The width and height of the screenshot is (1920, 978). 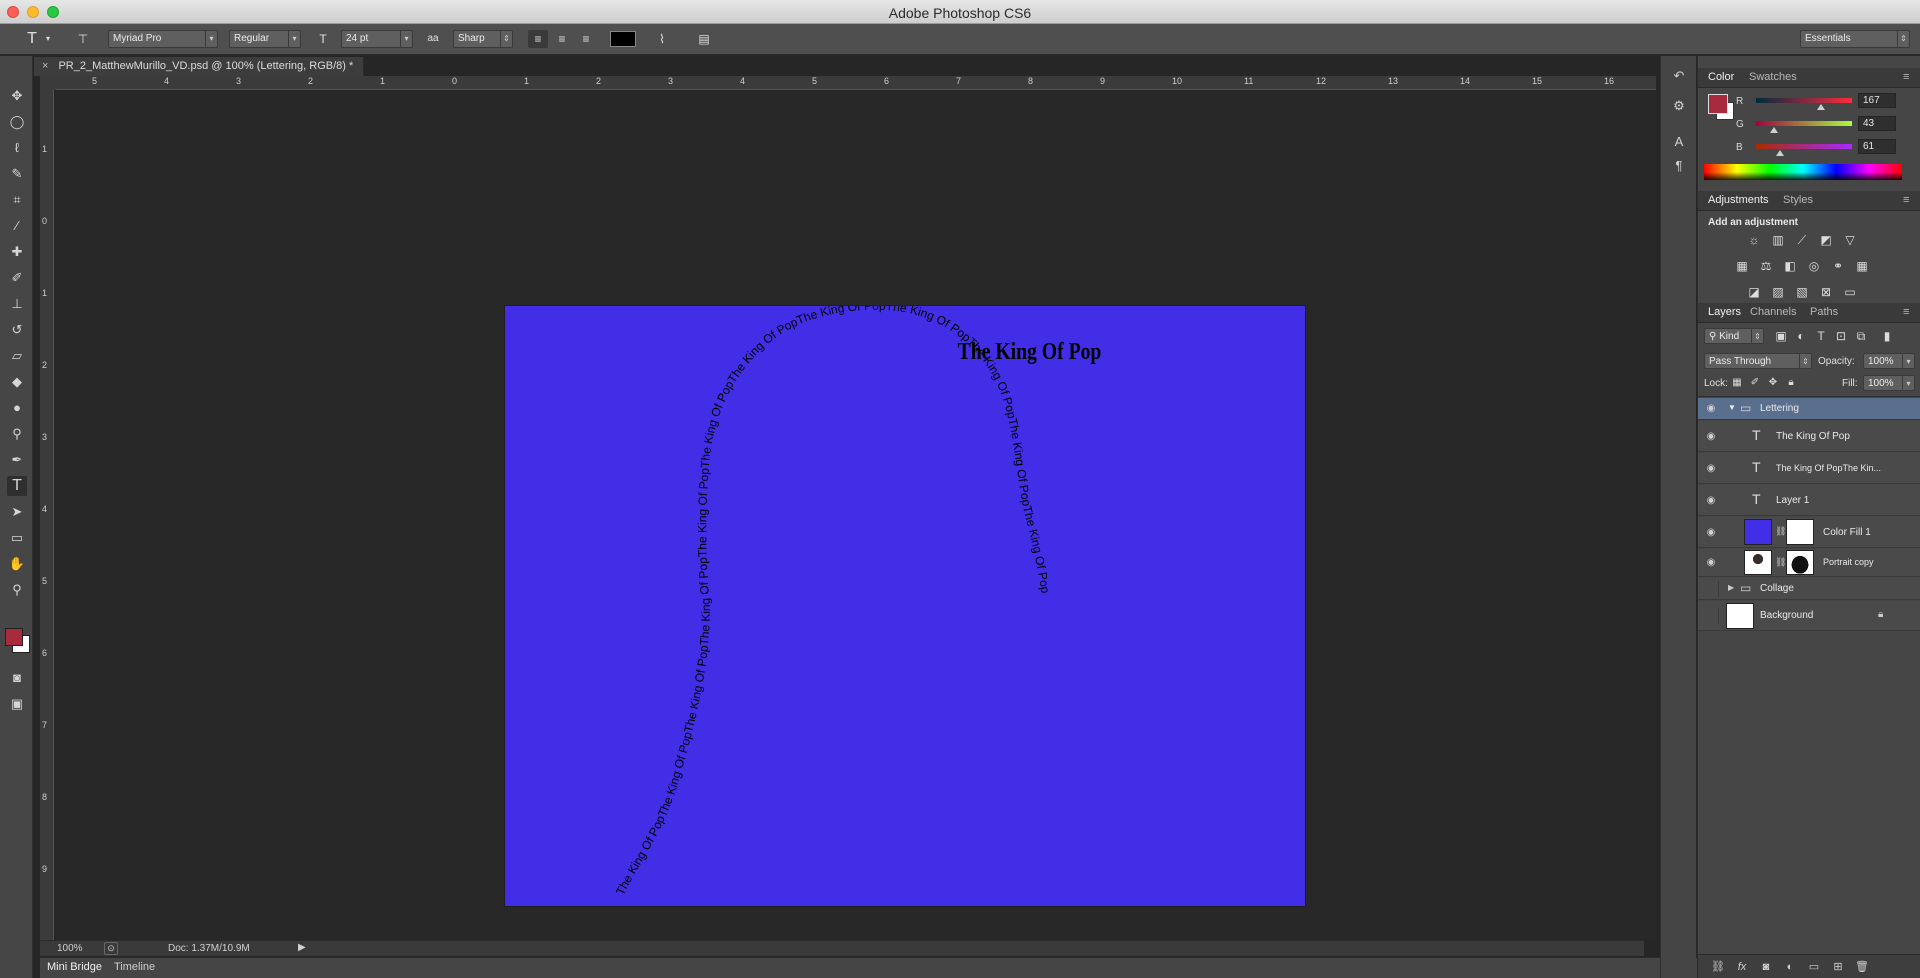 What do you see at coordinates (17, 590) in the screenshot?
I see `zoom-tool-icon: ⚲` at bounding box center [17, 590].